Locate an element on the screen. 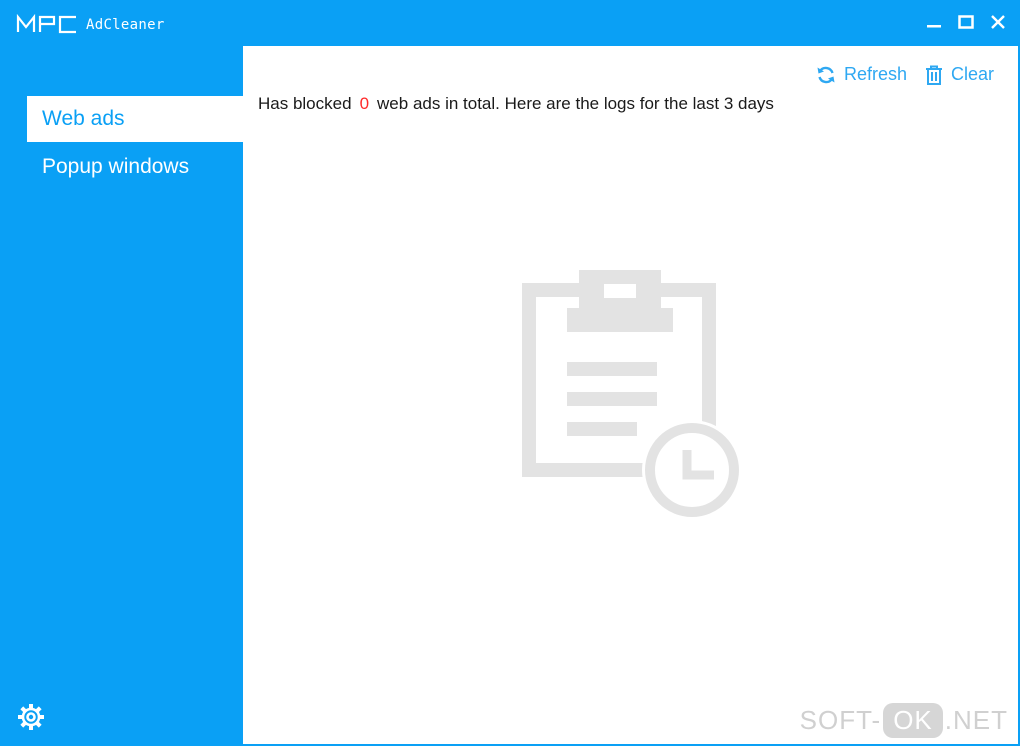 The width and height of the screenshot is (1020, 746). summary-prefix: Has blocked is located at coordinates (305, 103).